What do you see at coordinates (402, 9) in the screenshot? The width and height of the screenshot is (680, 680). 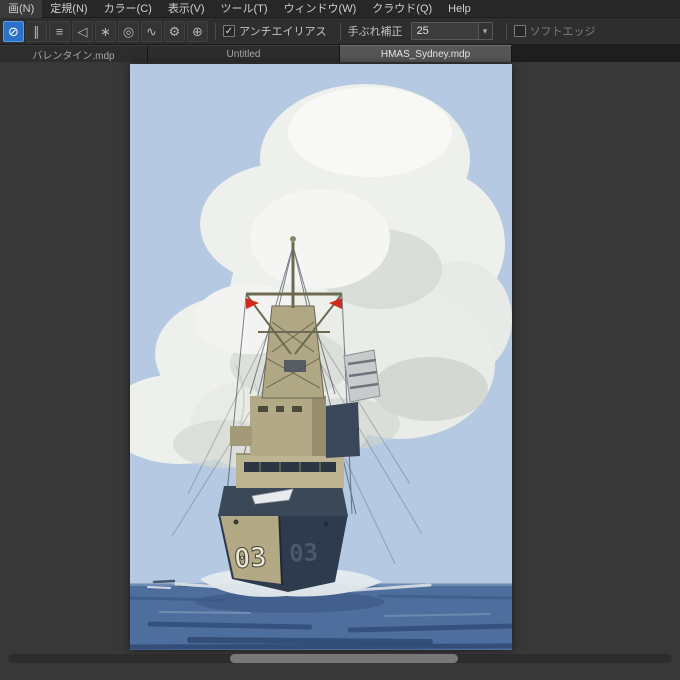 I see `menu-item-cloud: クラウド(Q)` at bounding box center [402, 9].